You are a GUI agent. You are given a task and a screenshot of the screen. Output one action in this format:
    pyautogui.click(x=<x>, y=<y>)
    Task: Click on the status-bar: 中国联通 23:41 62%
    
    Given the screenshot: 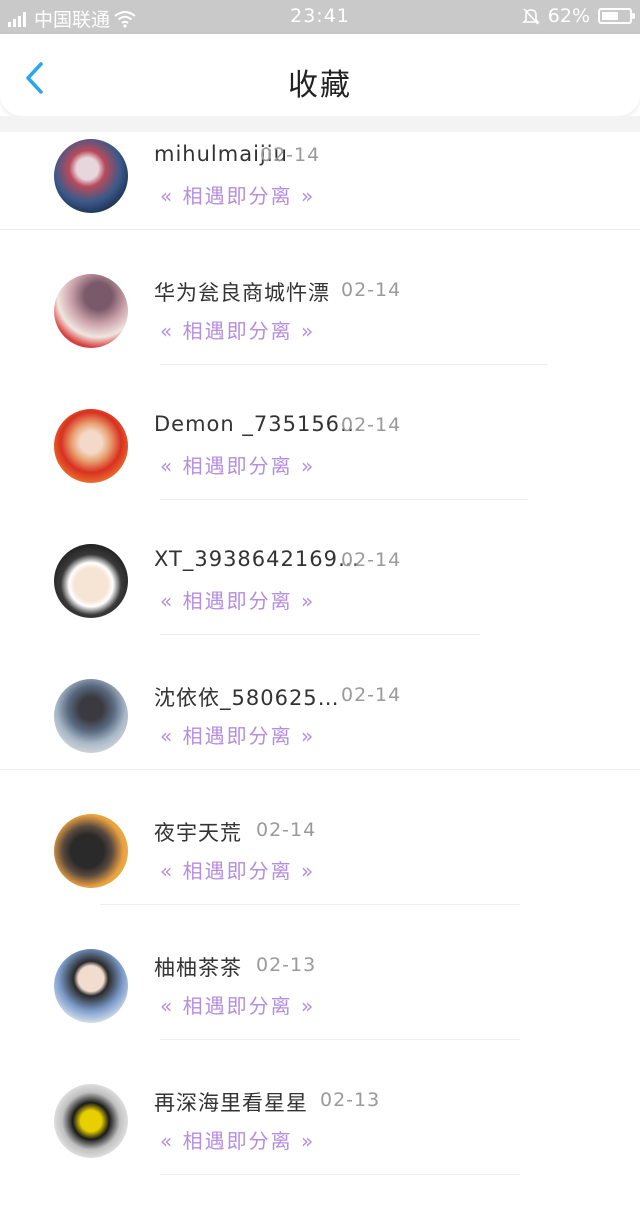 What is the action you would take?
    pyautogui.click(x=320, y=17)
    